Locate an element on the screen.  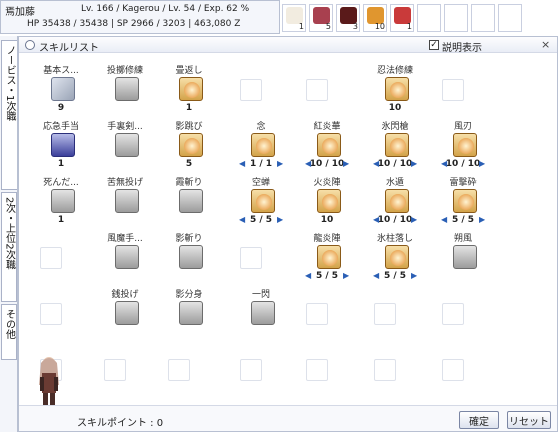
skill-name: 雷撃砕 is located at coordinates (463, 183).